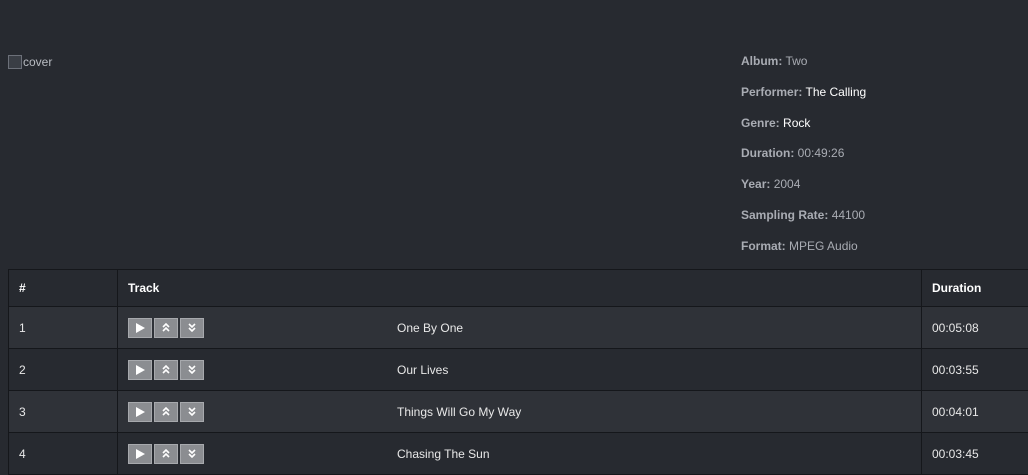 Image resolution: width=1028 pixels, height=475 pixels. I want to click on track-number: 2, so click(63, 370).